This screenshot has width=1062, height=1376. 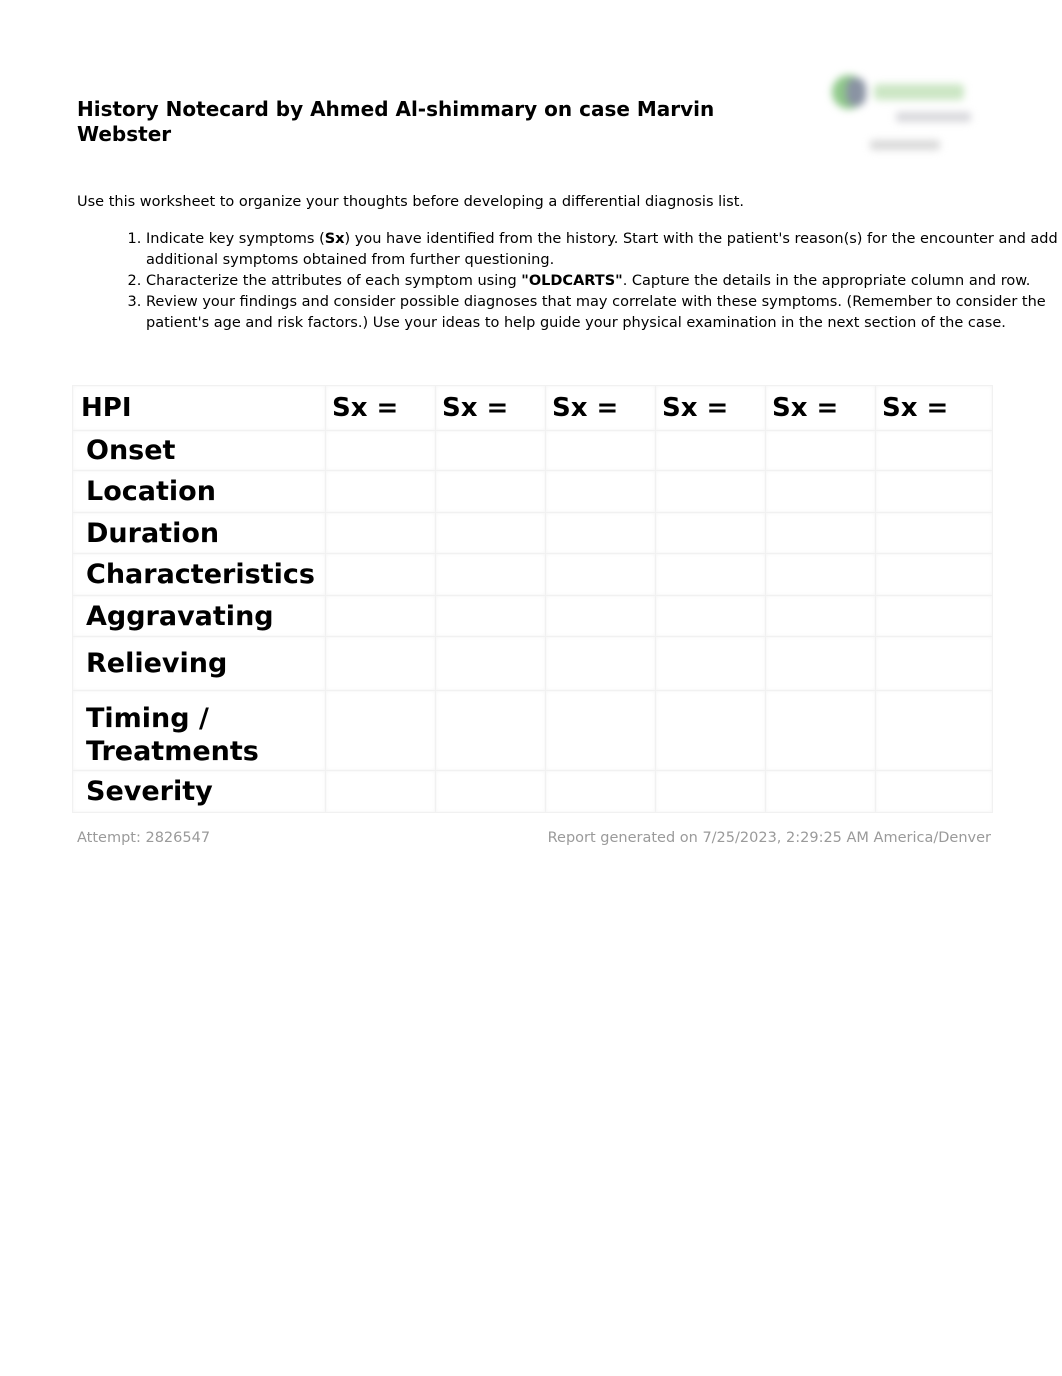 What do you see at coordinates (199, 663) in the screenshot?
I see `row-label: Relieving` at bounding box center [199, 663].